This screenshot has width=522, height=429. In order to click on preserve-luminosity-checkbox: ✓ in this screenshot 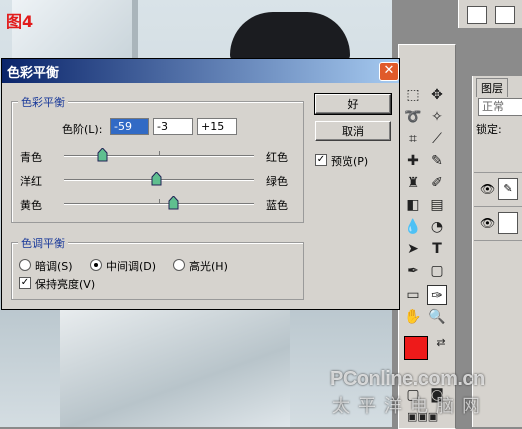, I will do `click(25, 283)`.